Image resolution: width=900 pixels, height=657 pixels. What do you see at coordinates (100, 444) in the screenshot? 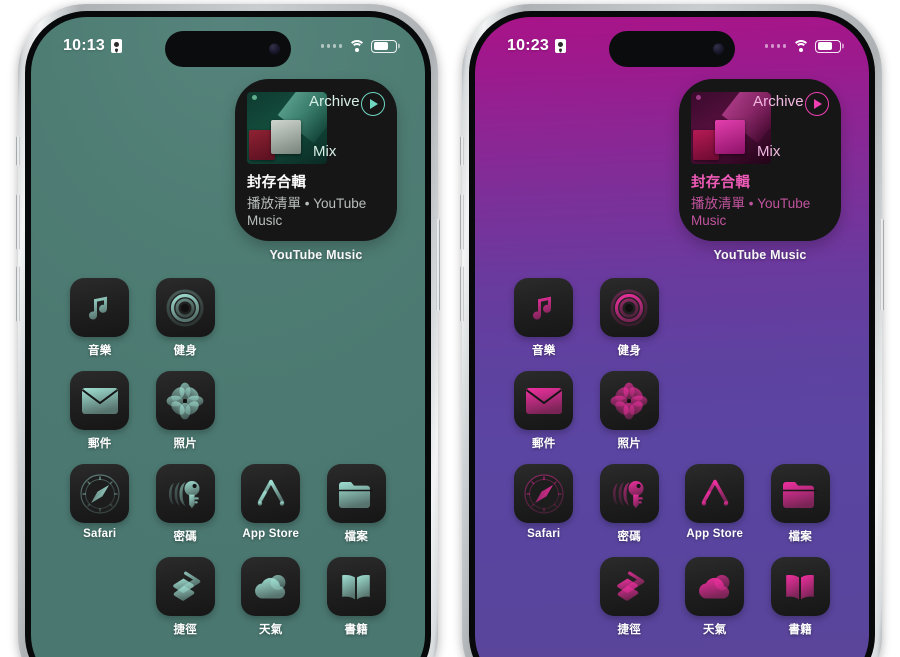
I see `app-label: 郵件` at bounding box center [100, 444].